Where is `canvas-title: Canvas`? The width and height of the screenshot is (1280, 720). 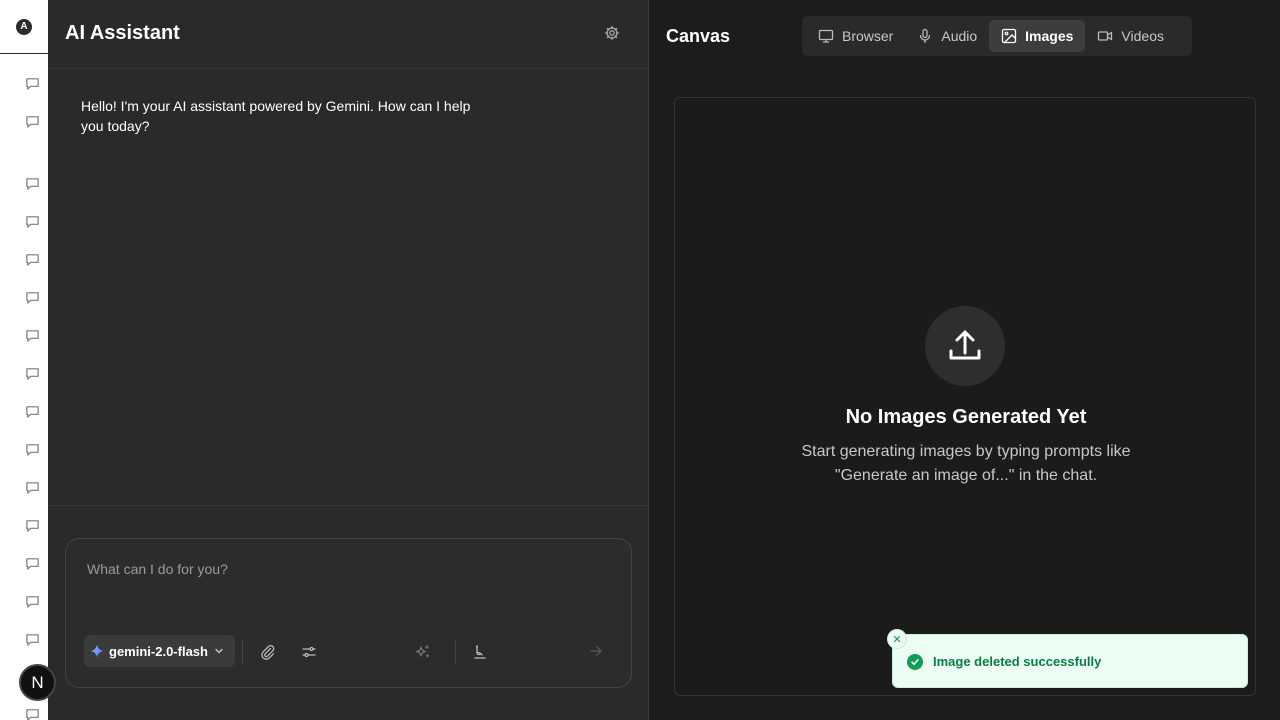
canvas-title: Canvas is located at coordinates (698, 36).